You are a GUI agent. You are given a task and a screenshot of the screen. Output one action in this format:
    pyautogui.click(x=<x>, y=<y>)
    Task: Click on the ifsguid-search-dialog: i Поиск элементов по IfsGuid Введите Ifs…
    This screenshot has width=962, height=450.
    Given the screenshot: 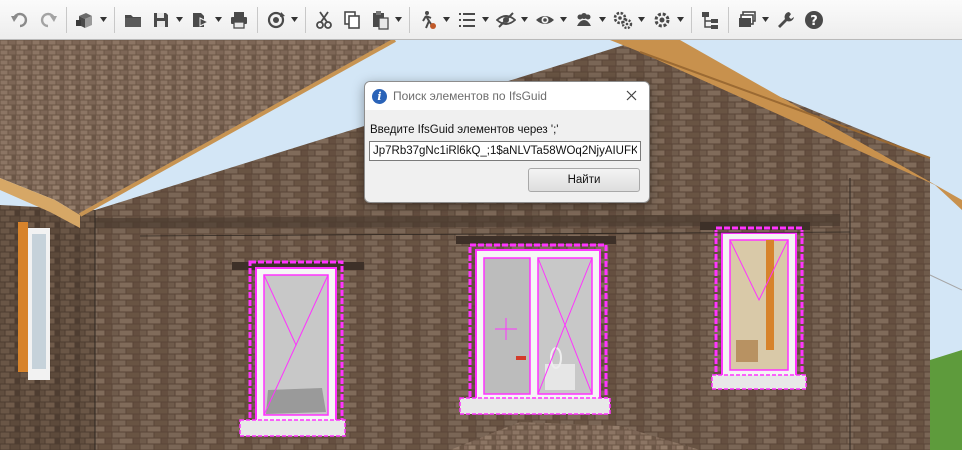 What is the action you would take?
    pyautogui.click(x=507, y=142)
    